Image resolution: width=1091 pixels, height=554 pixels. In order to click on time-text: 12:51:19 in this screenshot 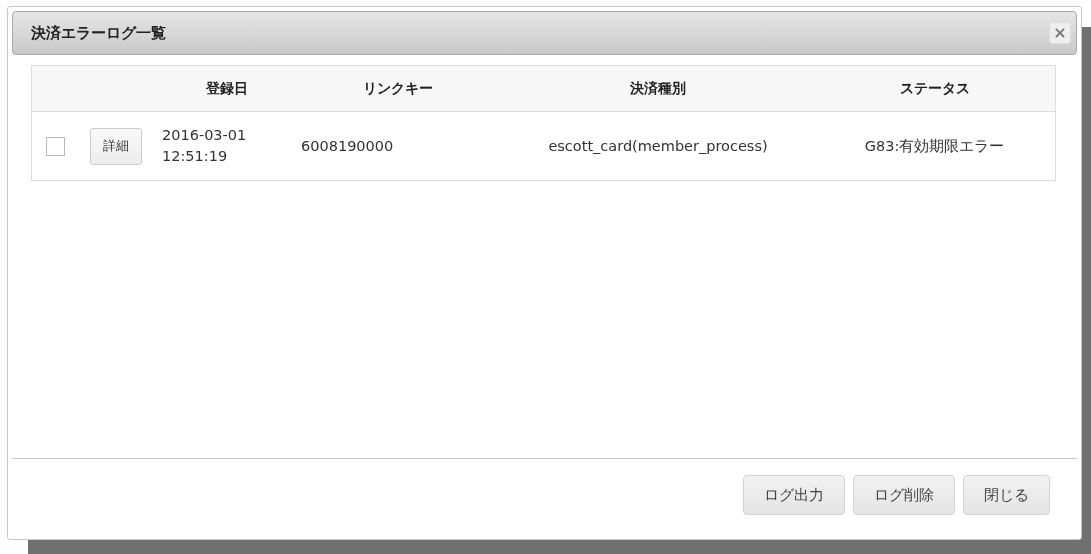, I will do `click(195, 156)`.